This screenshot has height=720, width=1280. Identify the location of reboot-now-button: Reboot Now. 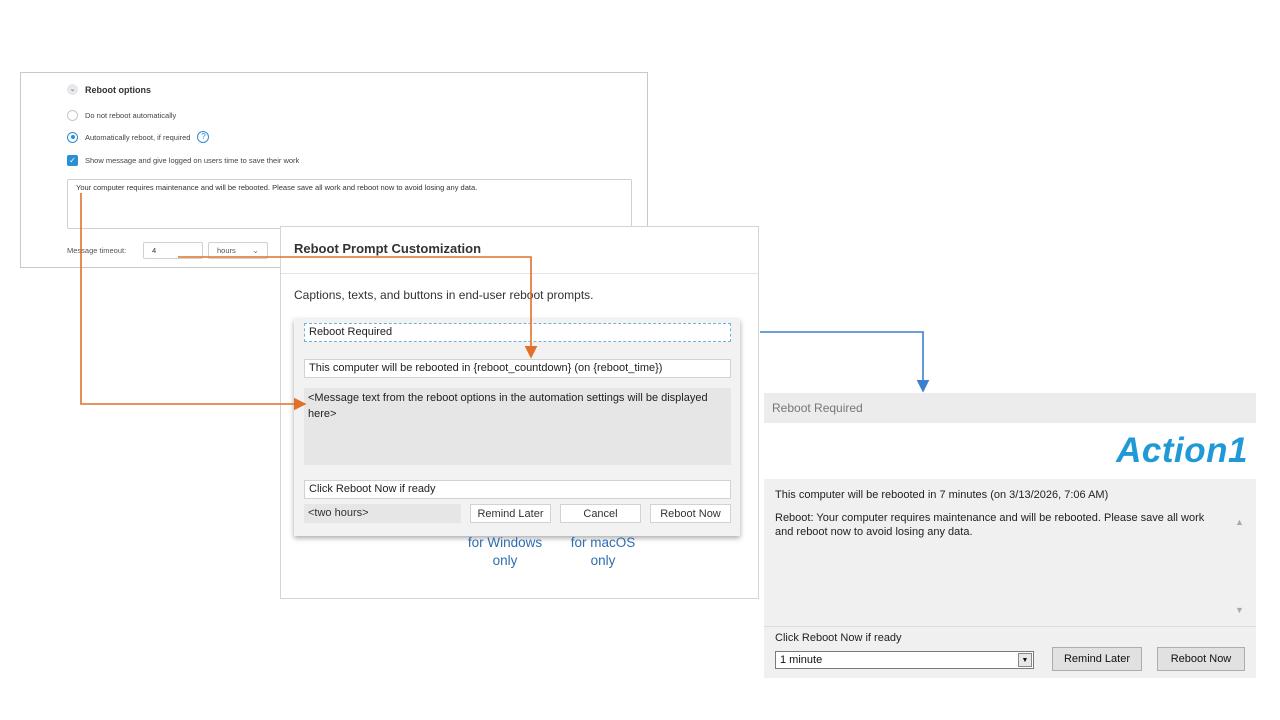
(690, 513).